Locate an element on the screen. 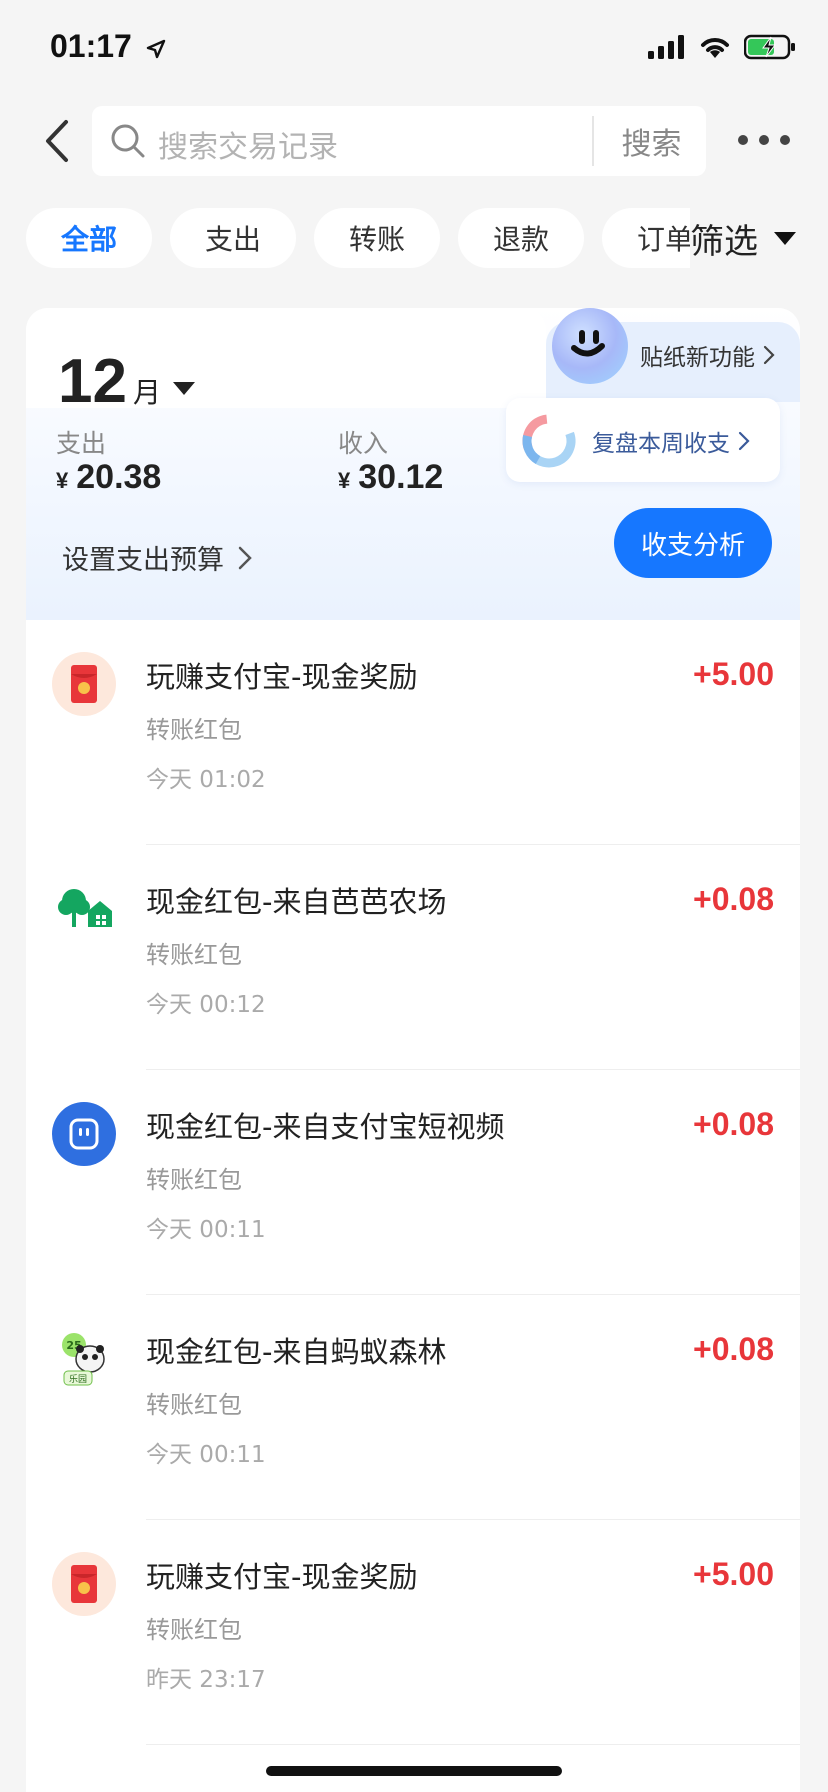  transaction-row: 玩赚支付宝-现金奖励 +5.00 转账红包 昨天 23:17 is located at coordinates (413, 1632).